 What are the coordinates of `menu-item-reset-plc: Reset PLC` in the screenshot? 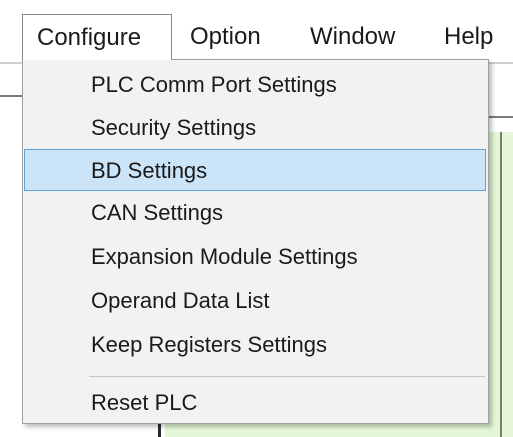 It's located at (255, 403).